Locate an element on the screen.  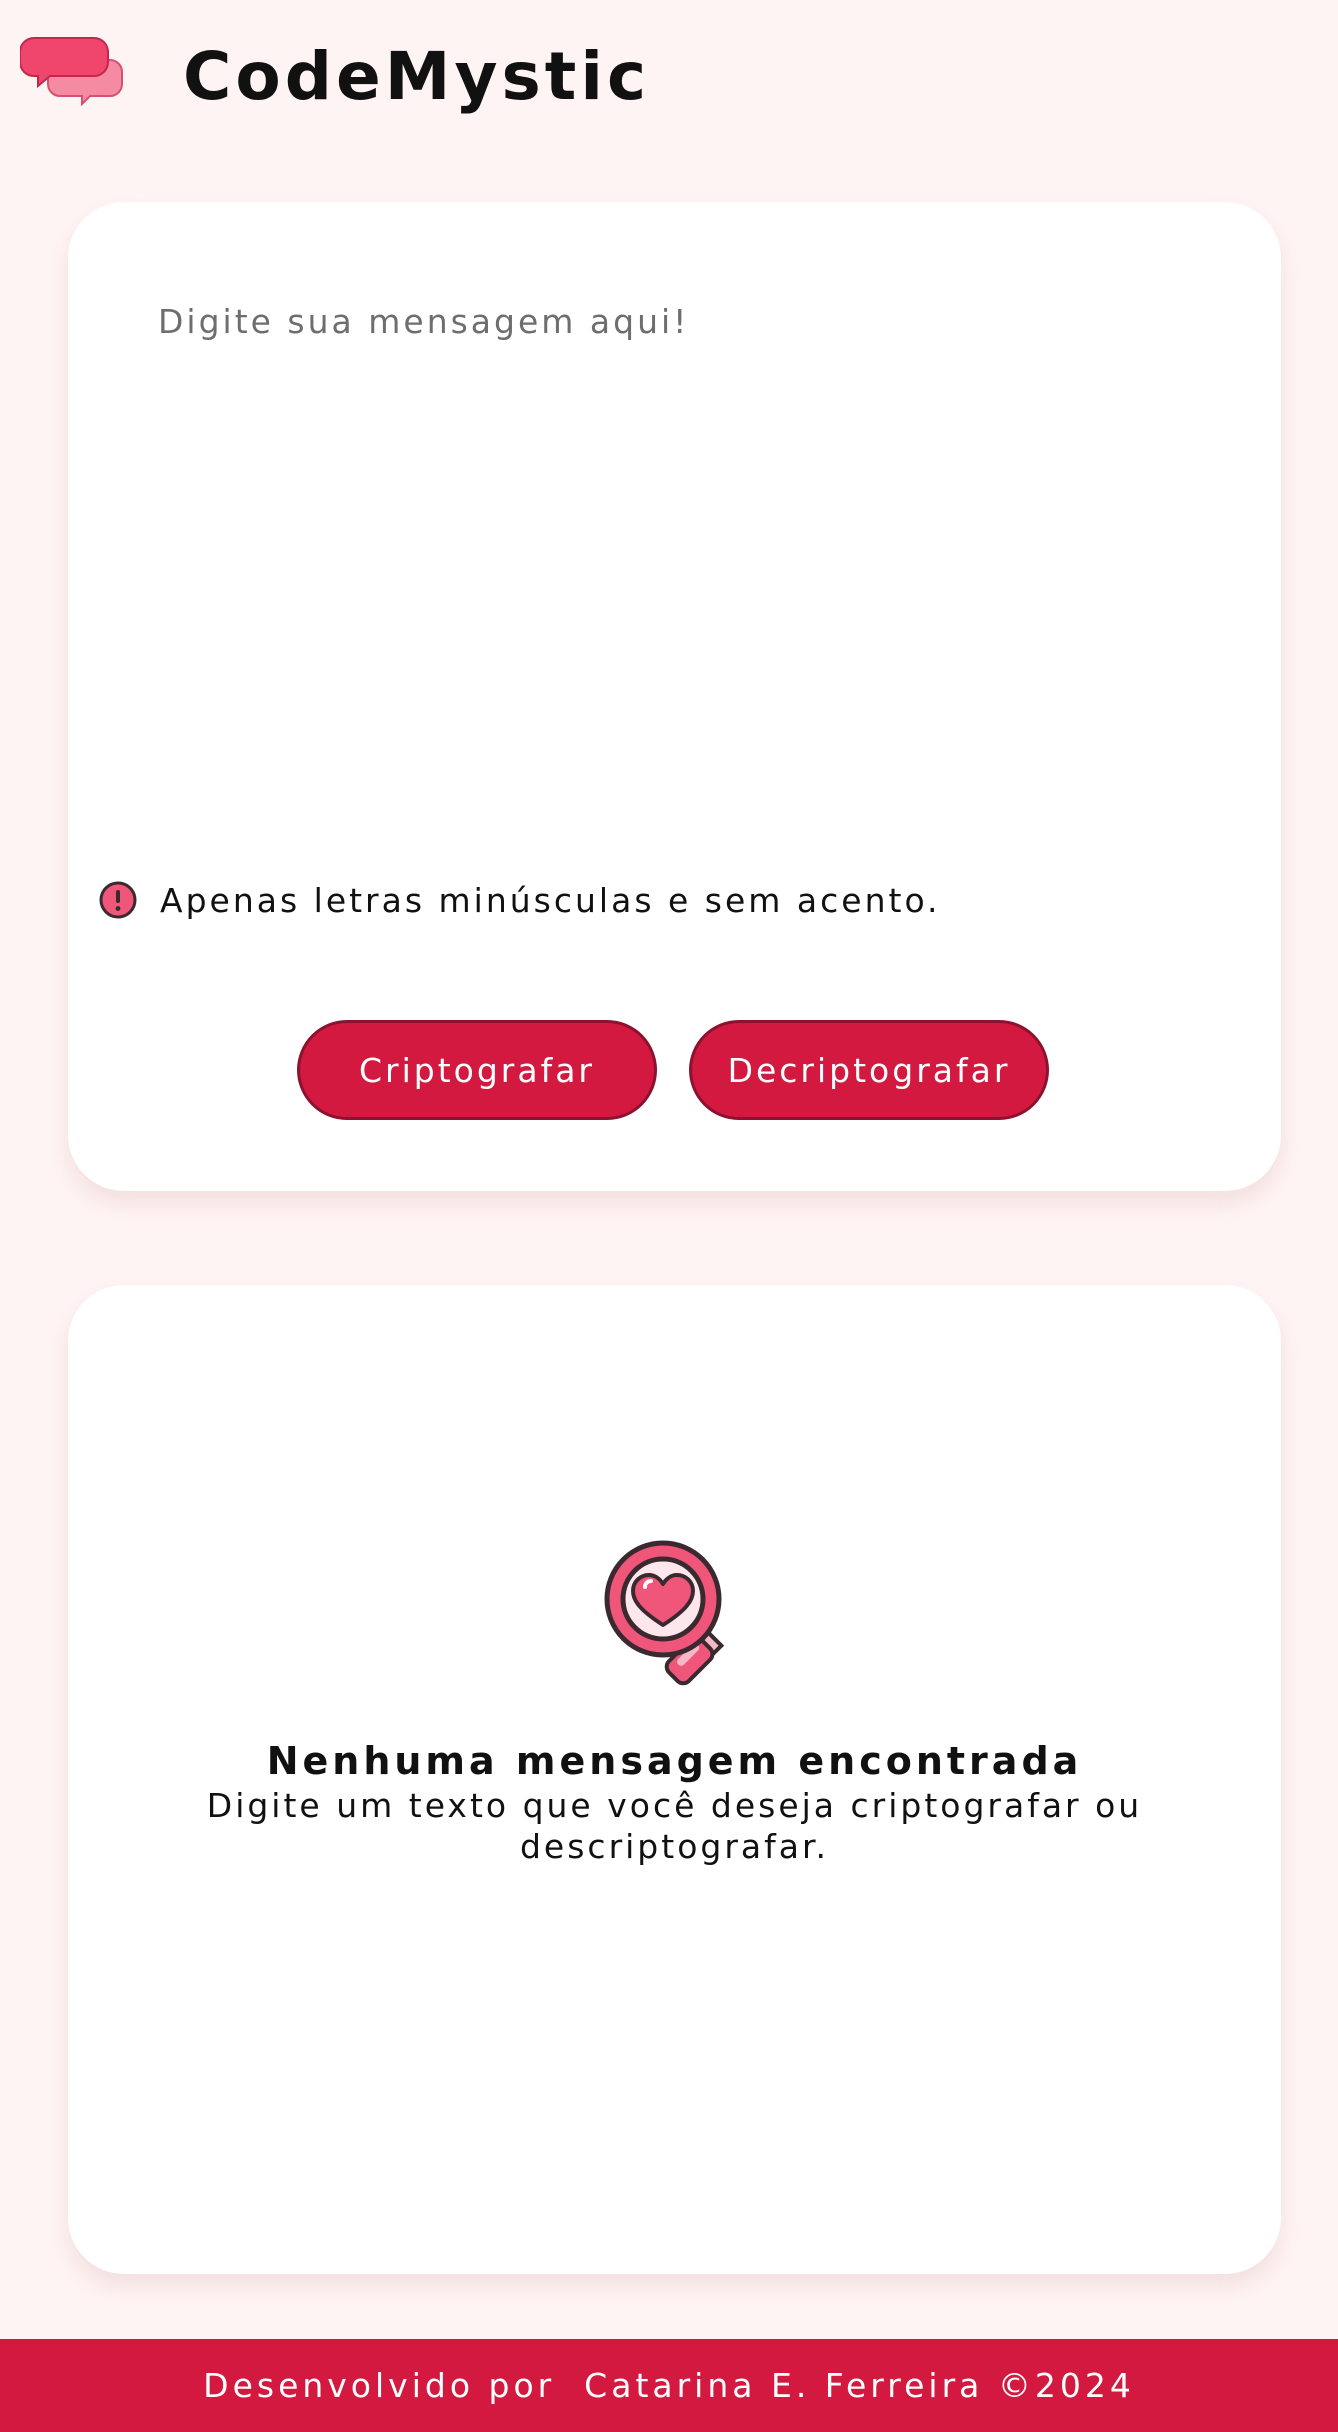
magnifier-heart-icon is located at coordinates (664, 1613).